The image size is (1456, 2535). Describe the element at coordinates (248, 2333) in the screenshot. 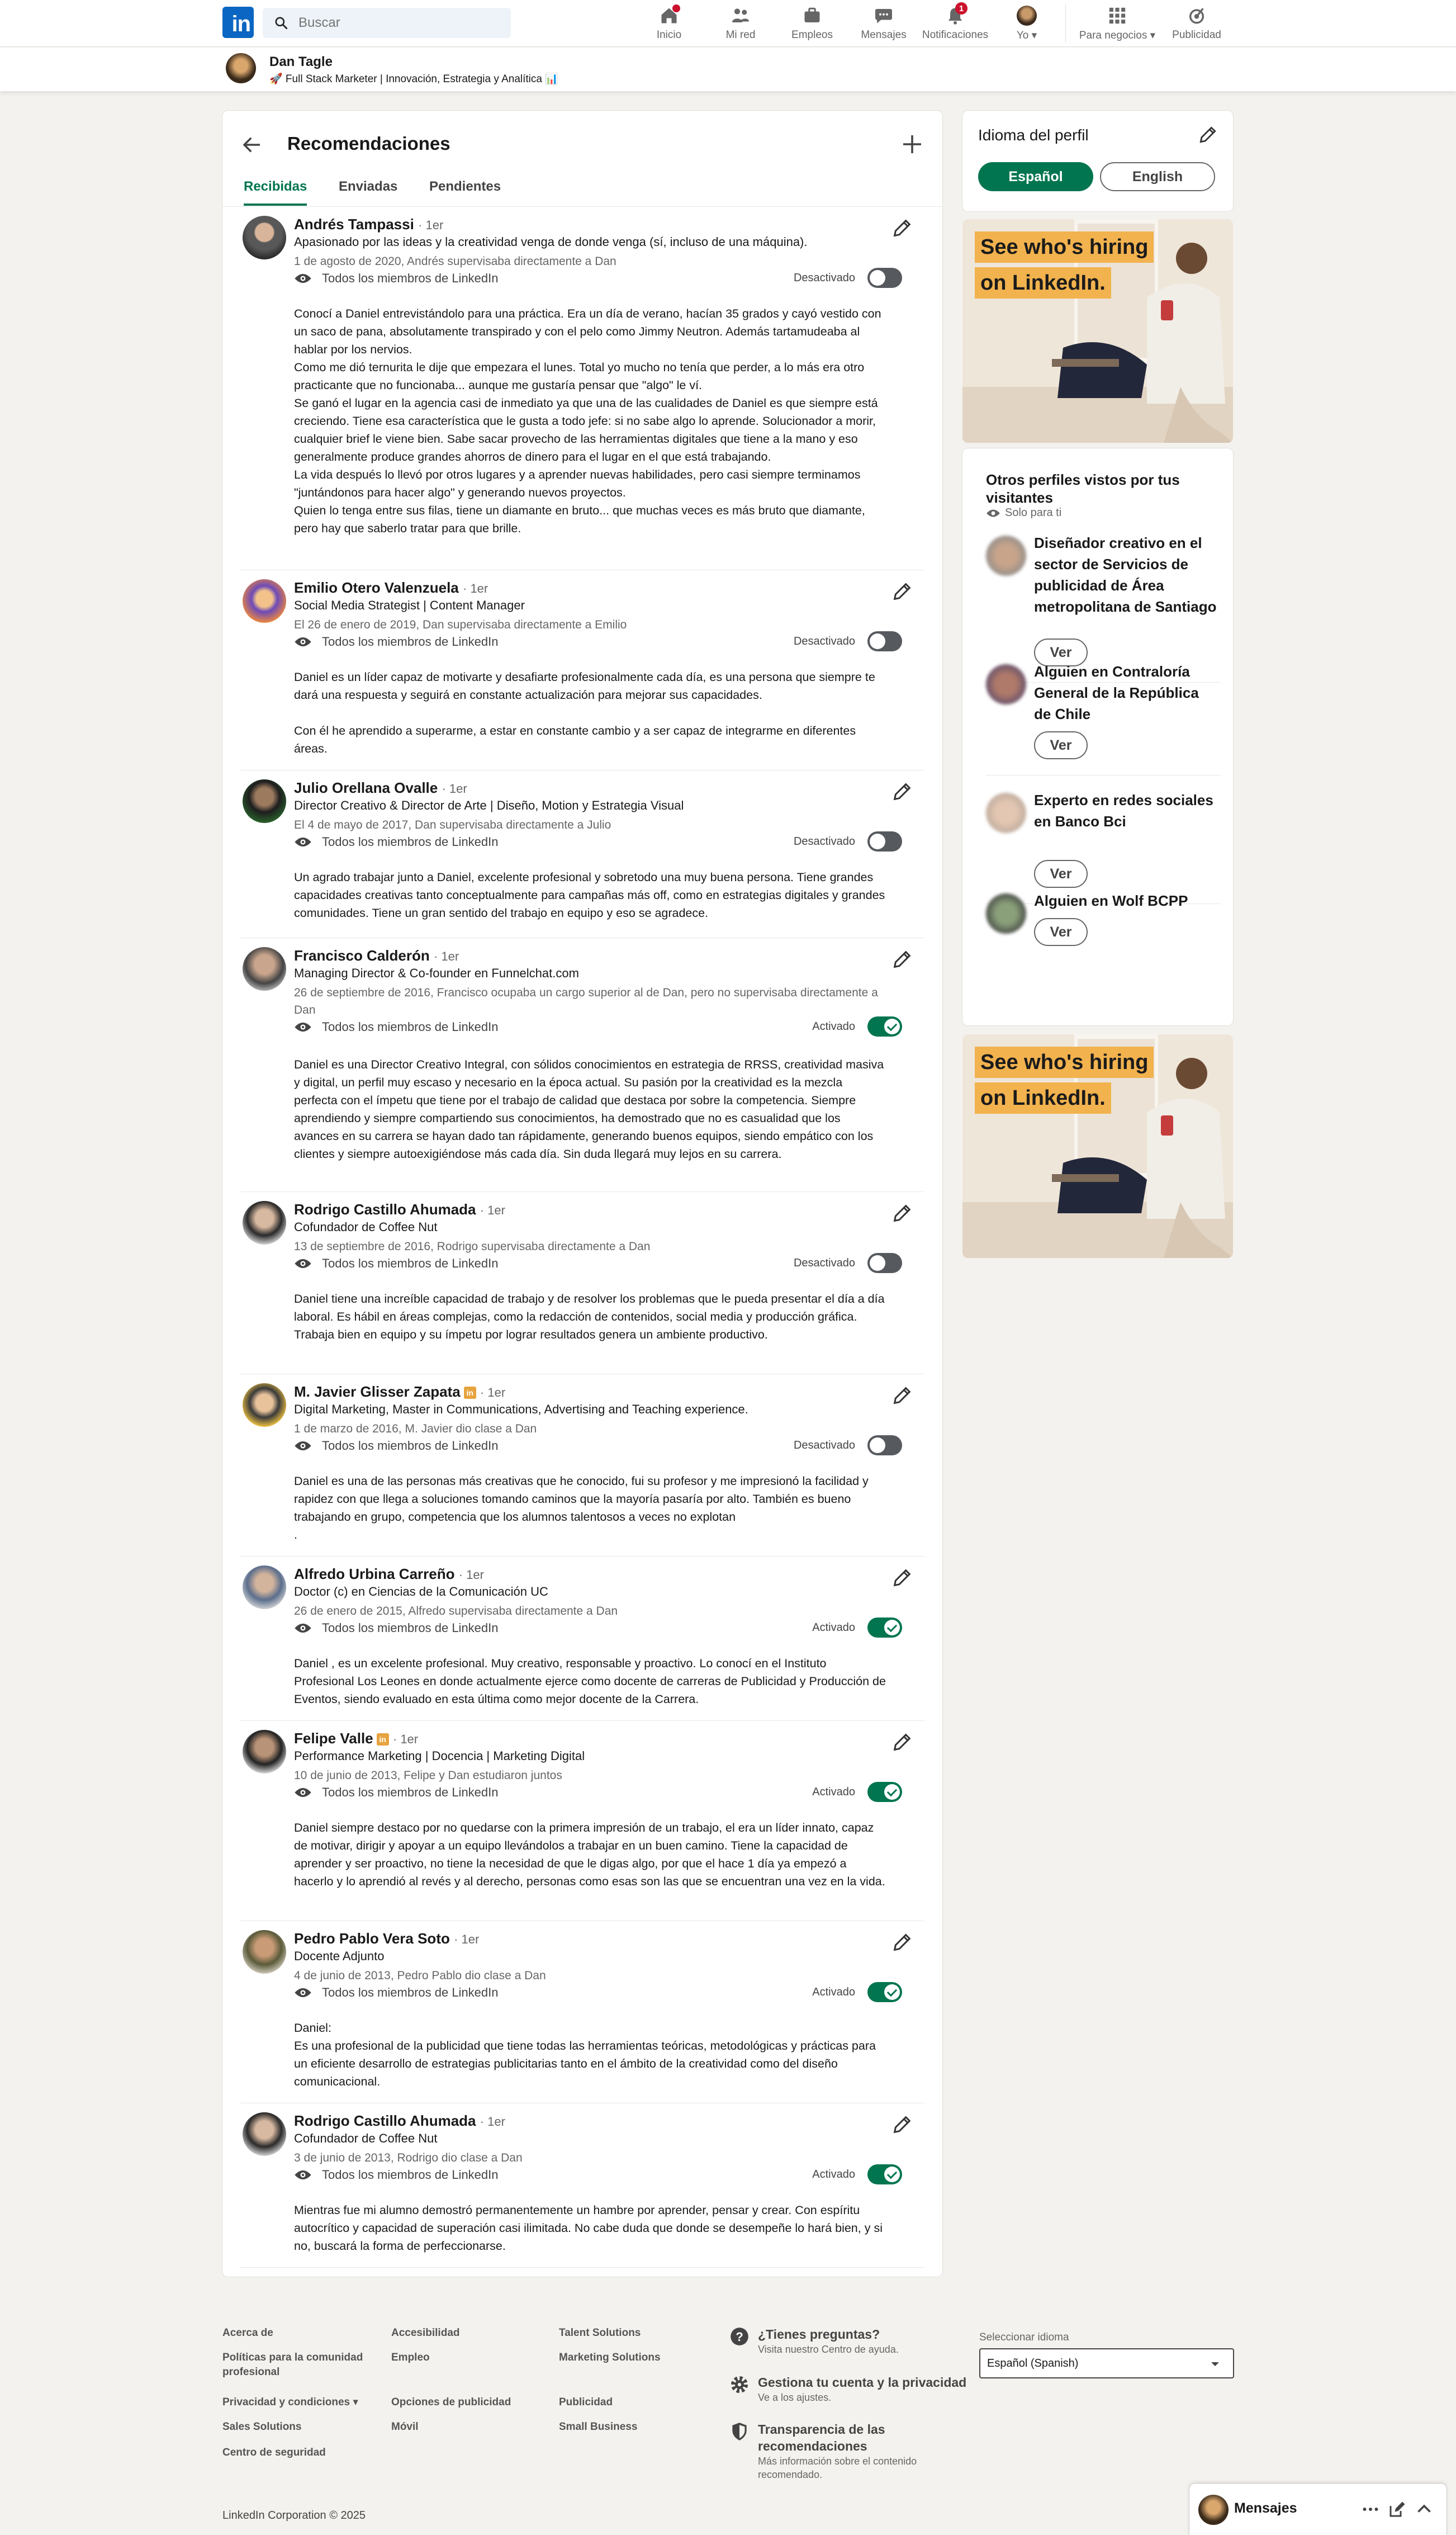

I see `footer-link: Acerca de` at that location.